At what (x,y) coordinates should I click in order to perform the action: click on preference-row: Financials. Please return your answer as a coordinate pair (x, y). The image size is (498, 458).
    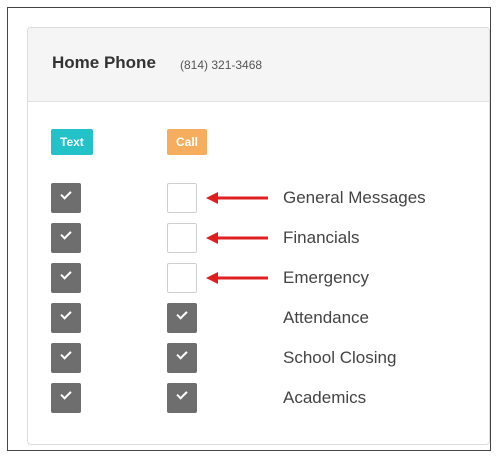
    Looking at the image, I should click on (258, 239).